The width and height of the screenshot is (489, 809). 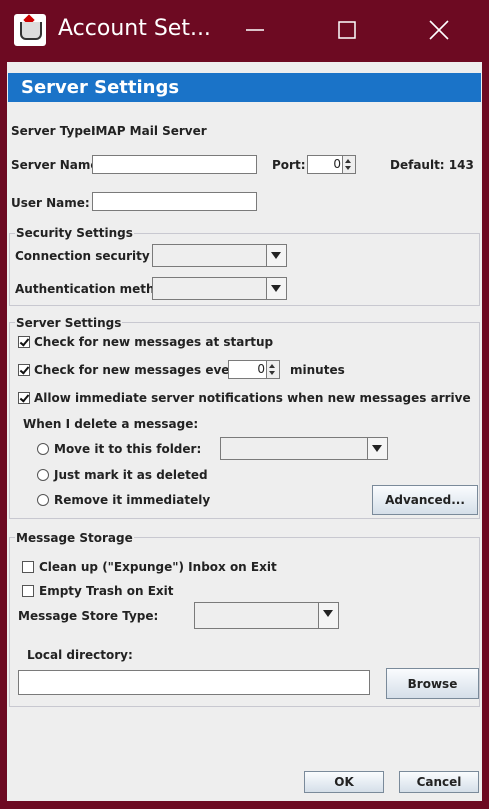 What do you see at coordinates (50, 203) in the screenshot?
I see `user-name-label: User Name:` at bounding box center [50, 203].